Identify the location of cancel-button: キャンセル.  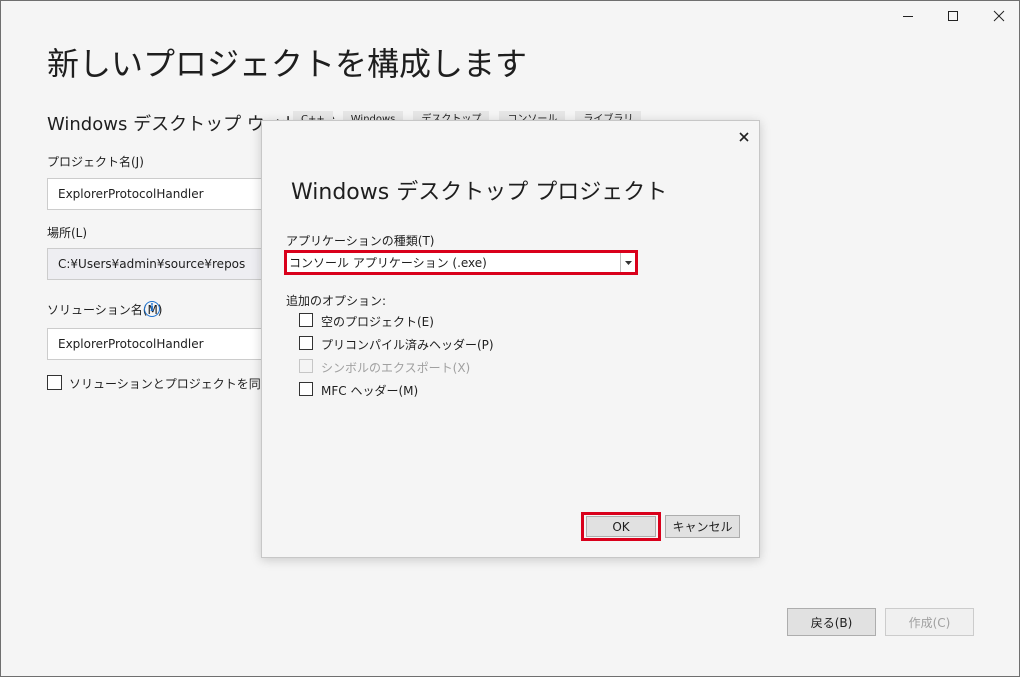
(702, 526).